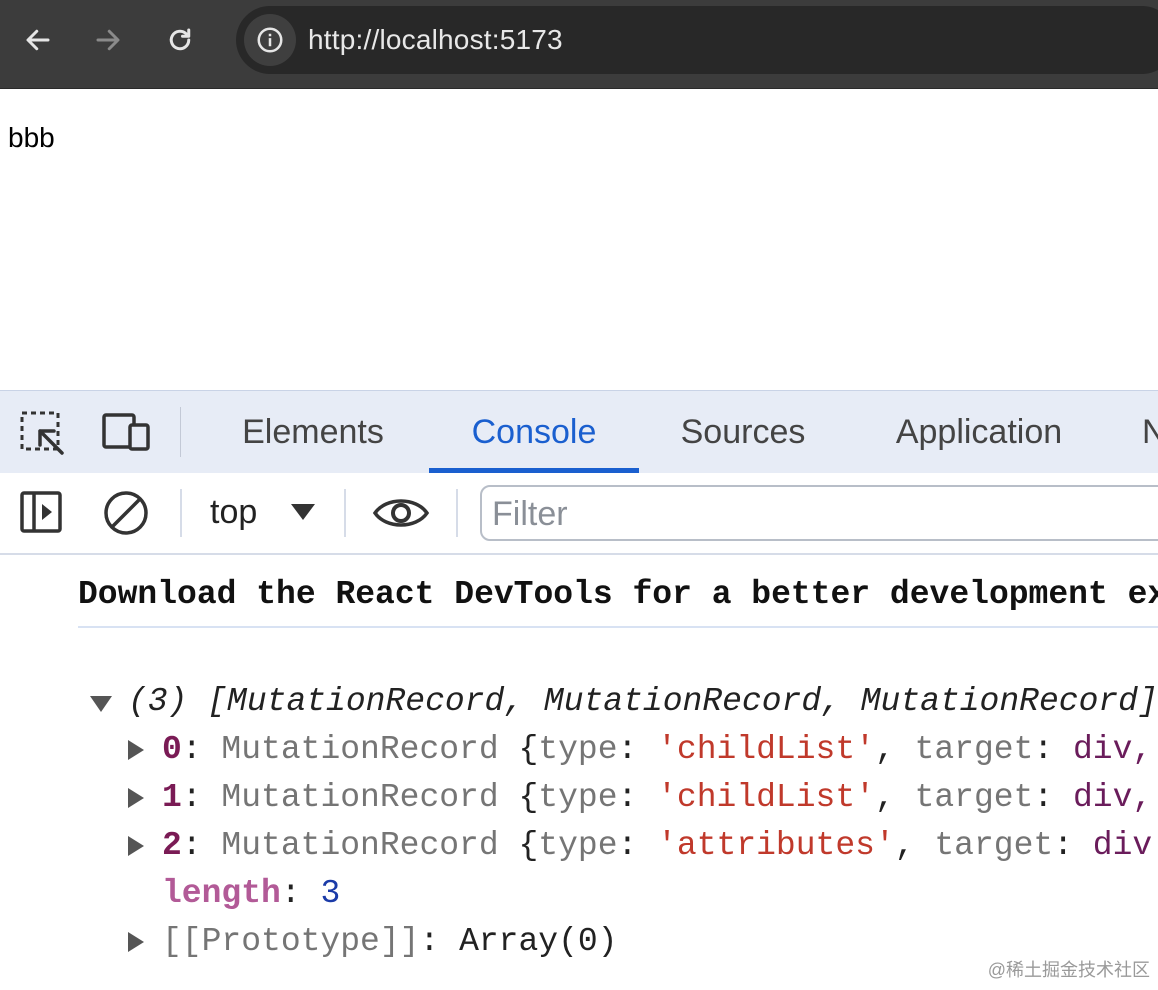 The width and height of the screenshot is (1158, 990). I want to click on sidebar-toggle-icon, so click(41, 512).